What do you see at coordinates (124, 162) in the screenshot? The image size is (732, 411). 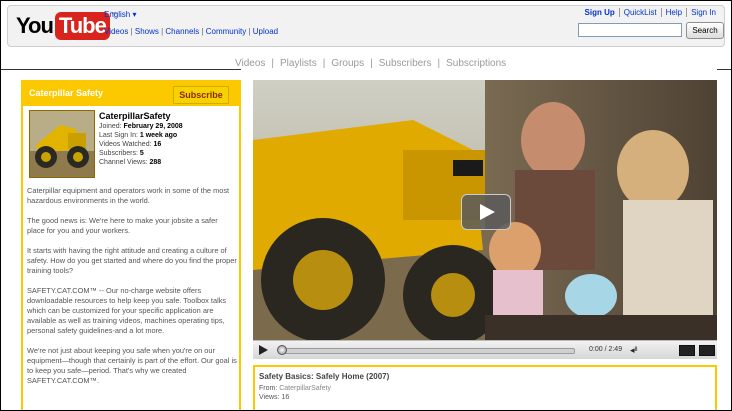 I see `channel-views-label: Channel Views:` at bounding box center [124, 162].